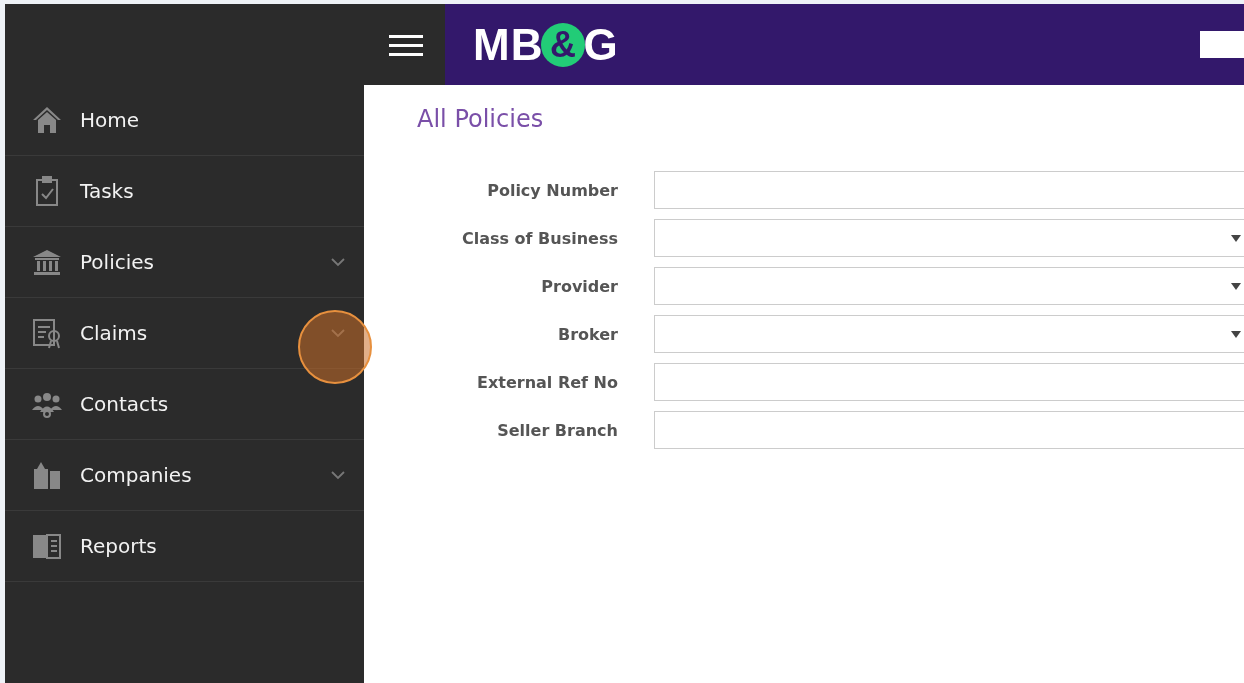 Image resolution: width=1244 pixels, height=683 pixels. Describe the element at coordinates (184, 191) in the screenshot. I see `sidebar-item: Tasks` at that location.